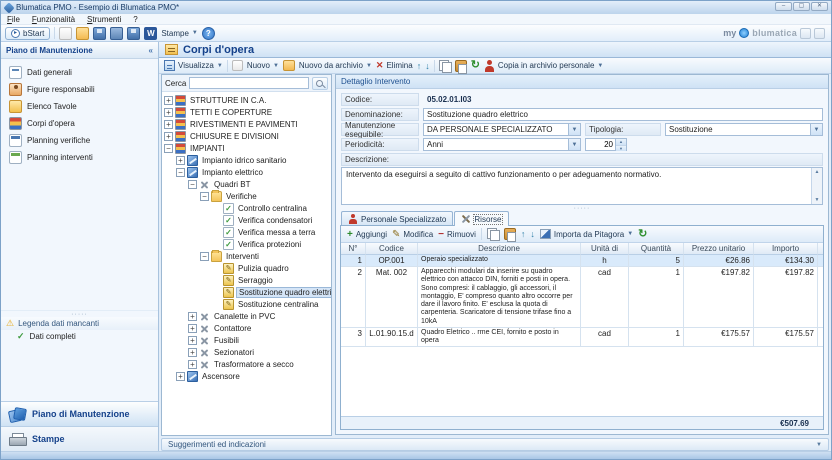 This screenshot has height=460, width=832. Describe the element at coordinates (586, 234) in the screenshot. I see `importa-pitagora-button: Importa da Pitagora ▼` at that location.